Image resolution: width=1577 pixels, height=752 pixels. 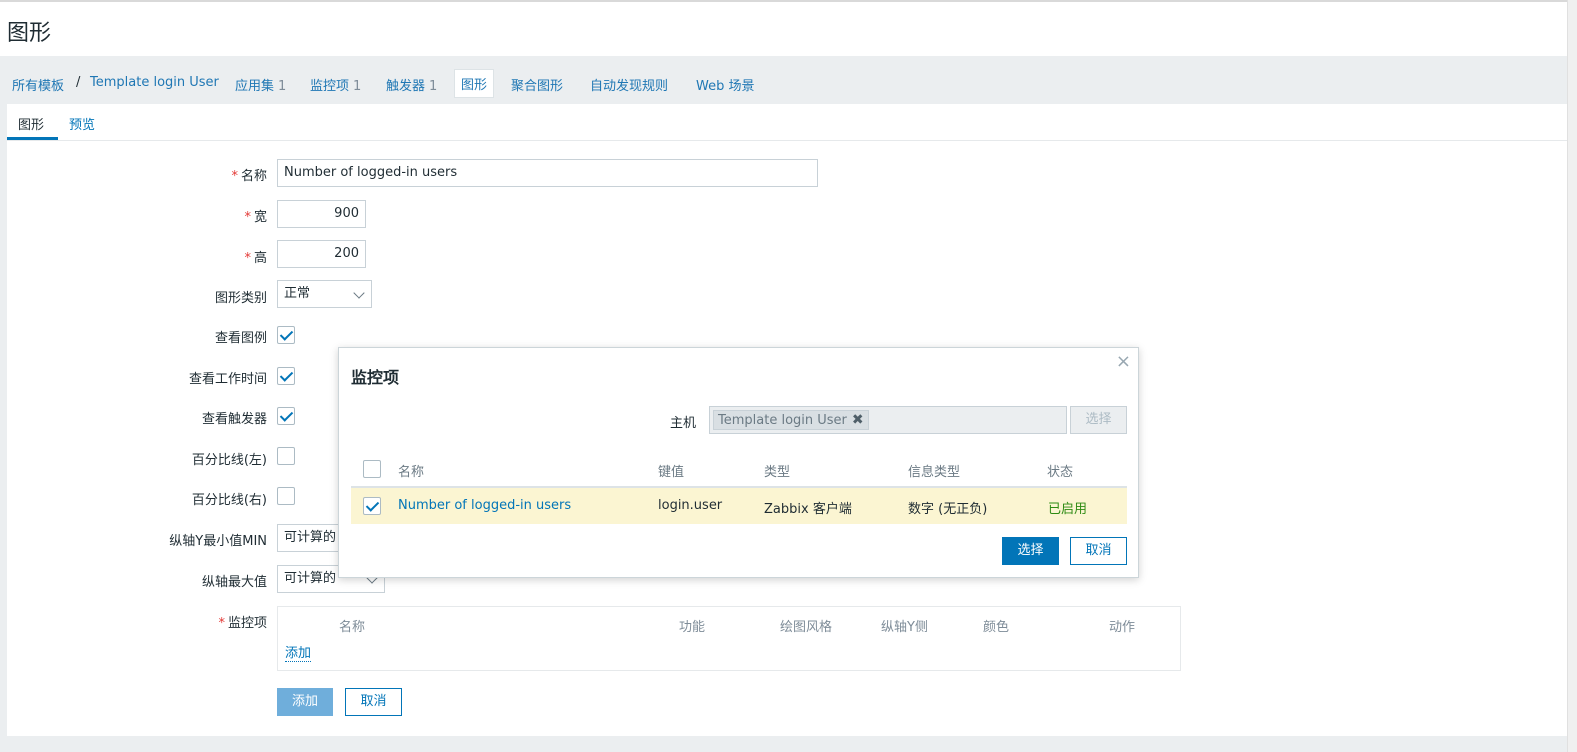 I want to click on remove-icon: ✖, so click(x=858, y=420).